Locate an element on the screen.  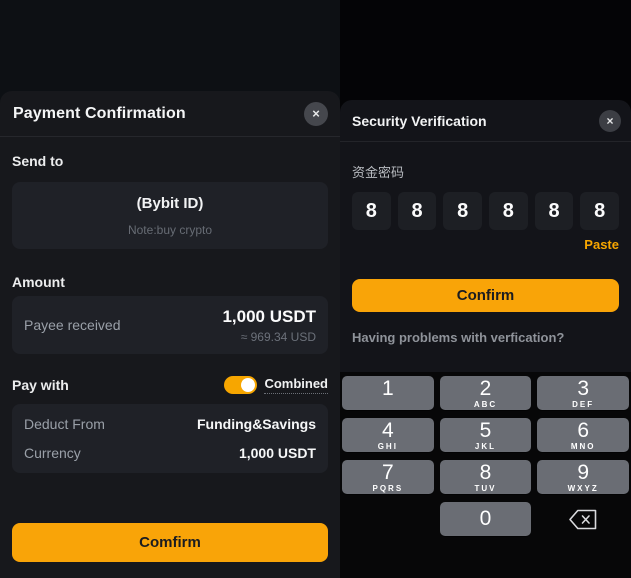
verification-sheet-header: Security Verification × is located at coordinates (485, 121).